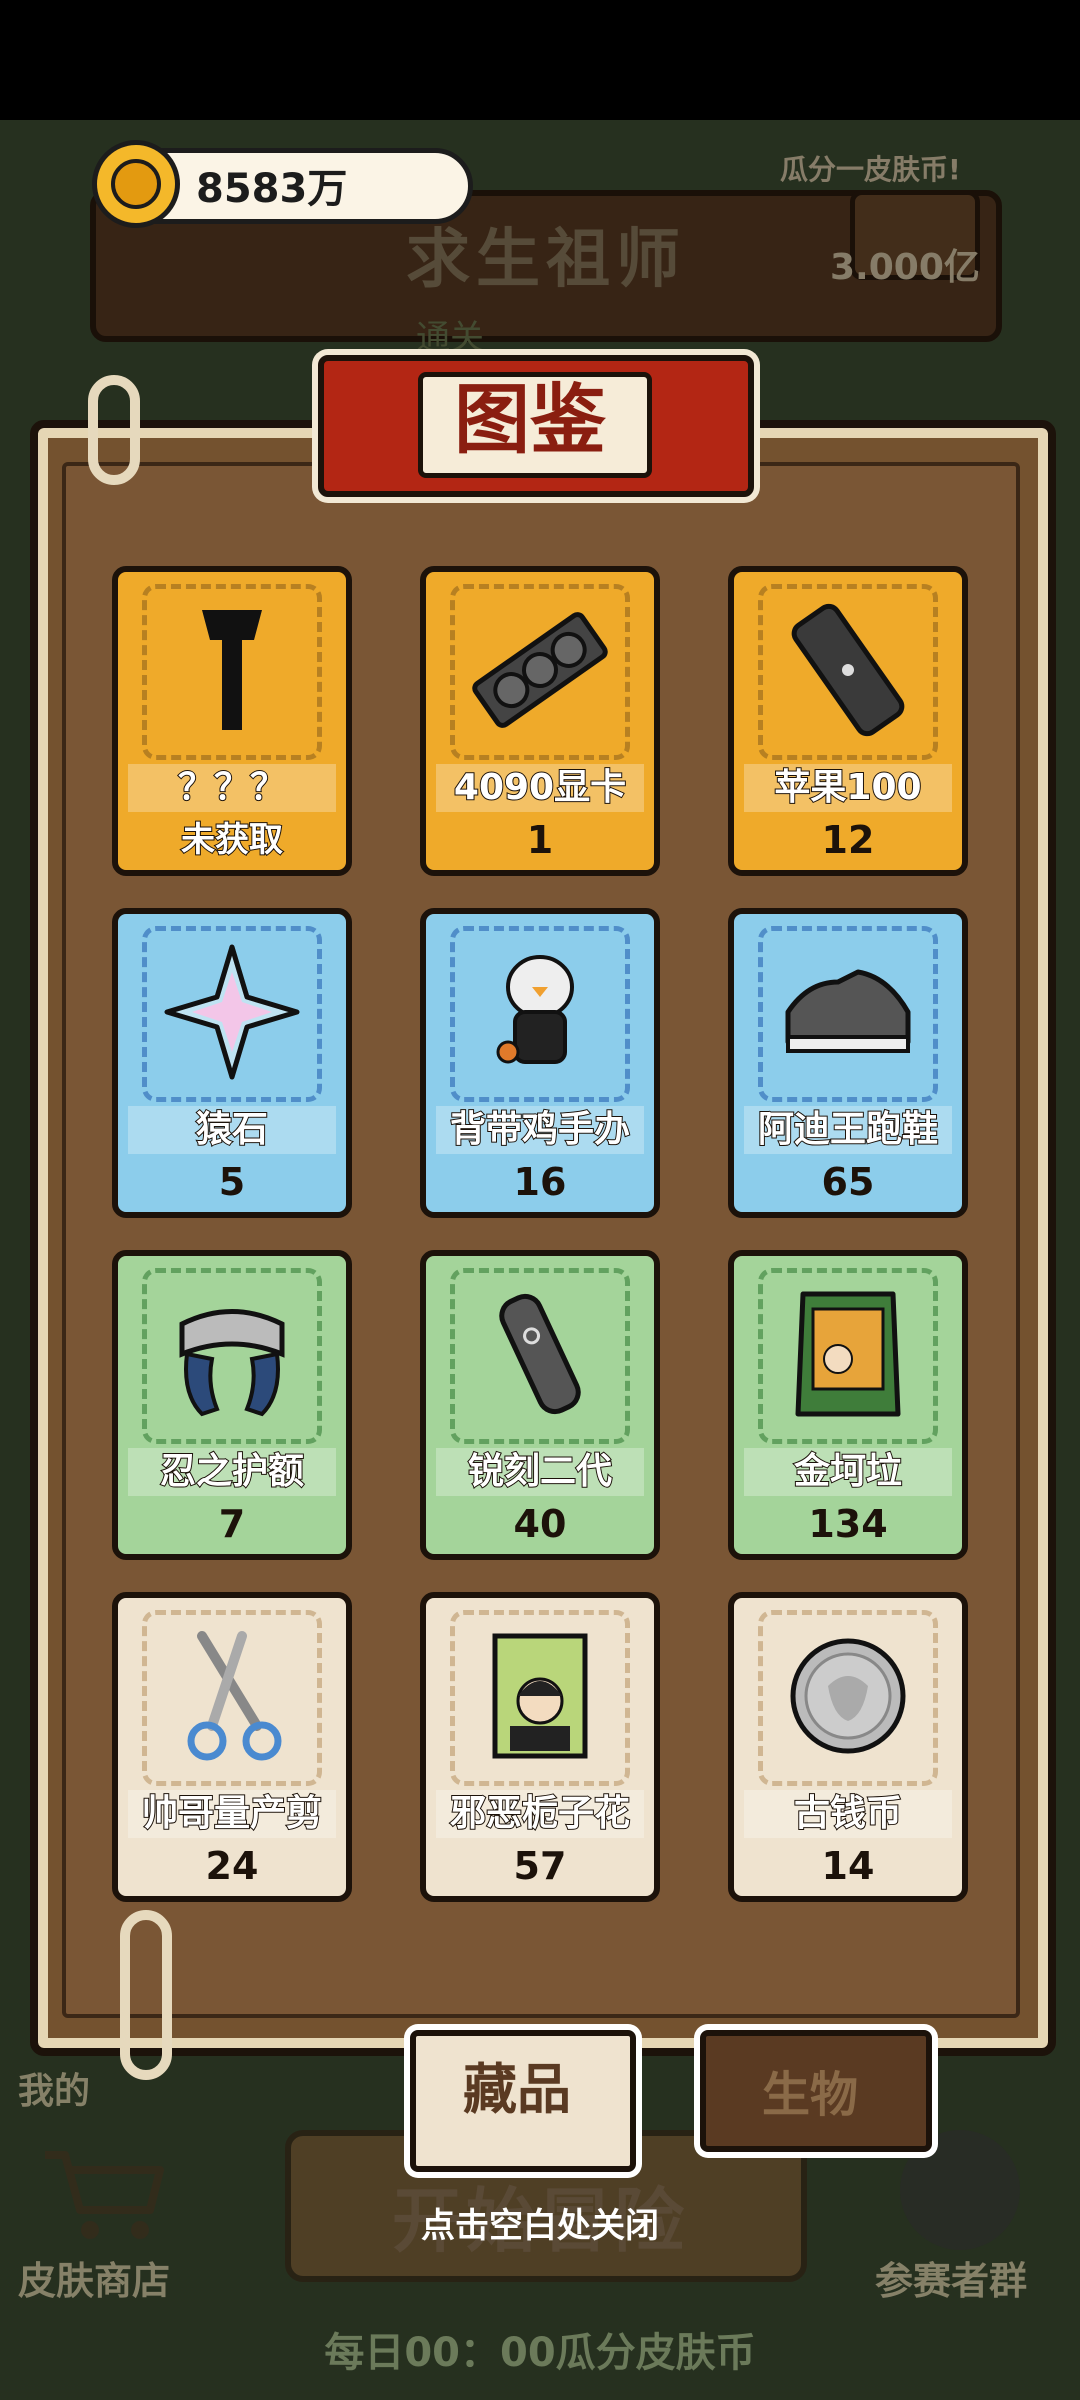  I want to click on scissors-icon, so click(234, 1696).